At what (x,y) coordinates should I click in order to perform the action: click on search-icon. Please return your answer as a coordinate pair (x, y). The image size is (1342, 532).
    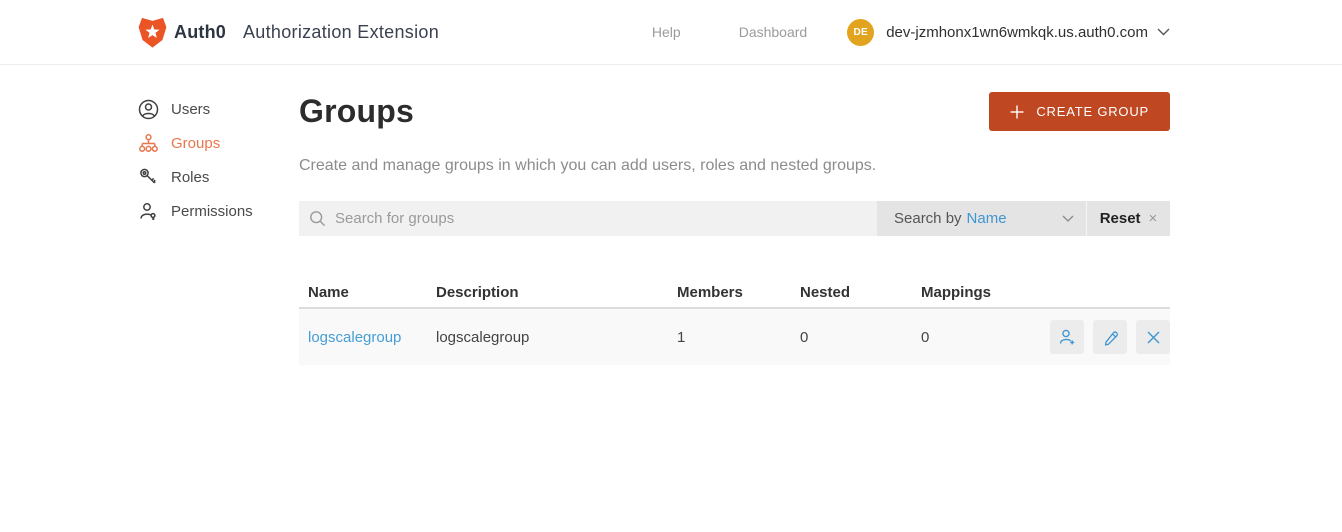
    Looking at the image, I should click on (317, 218).